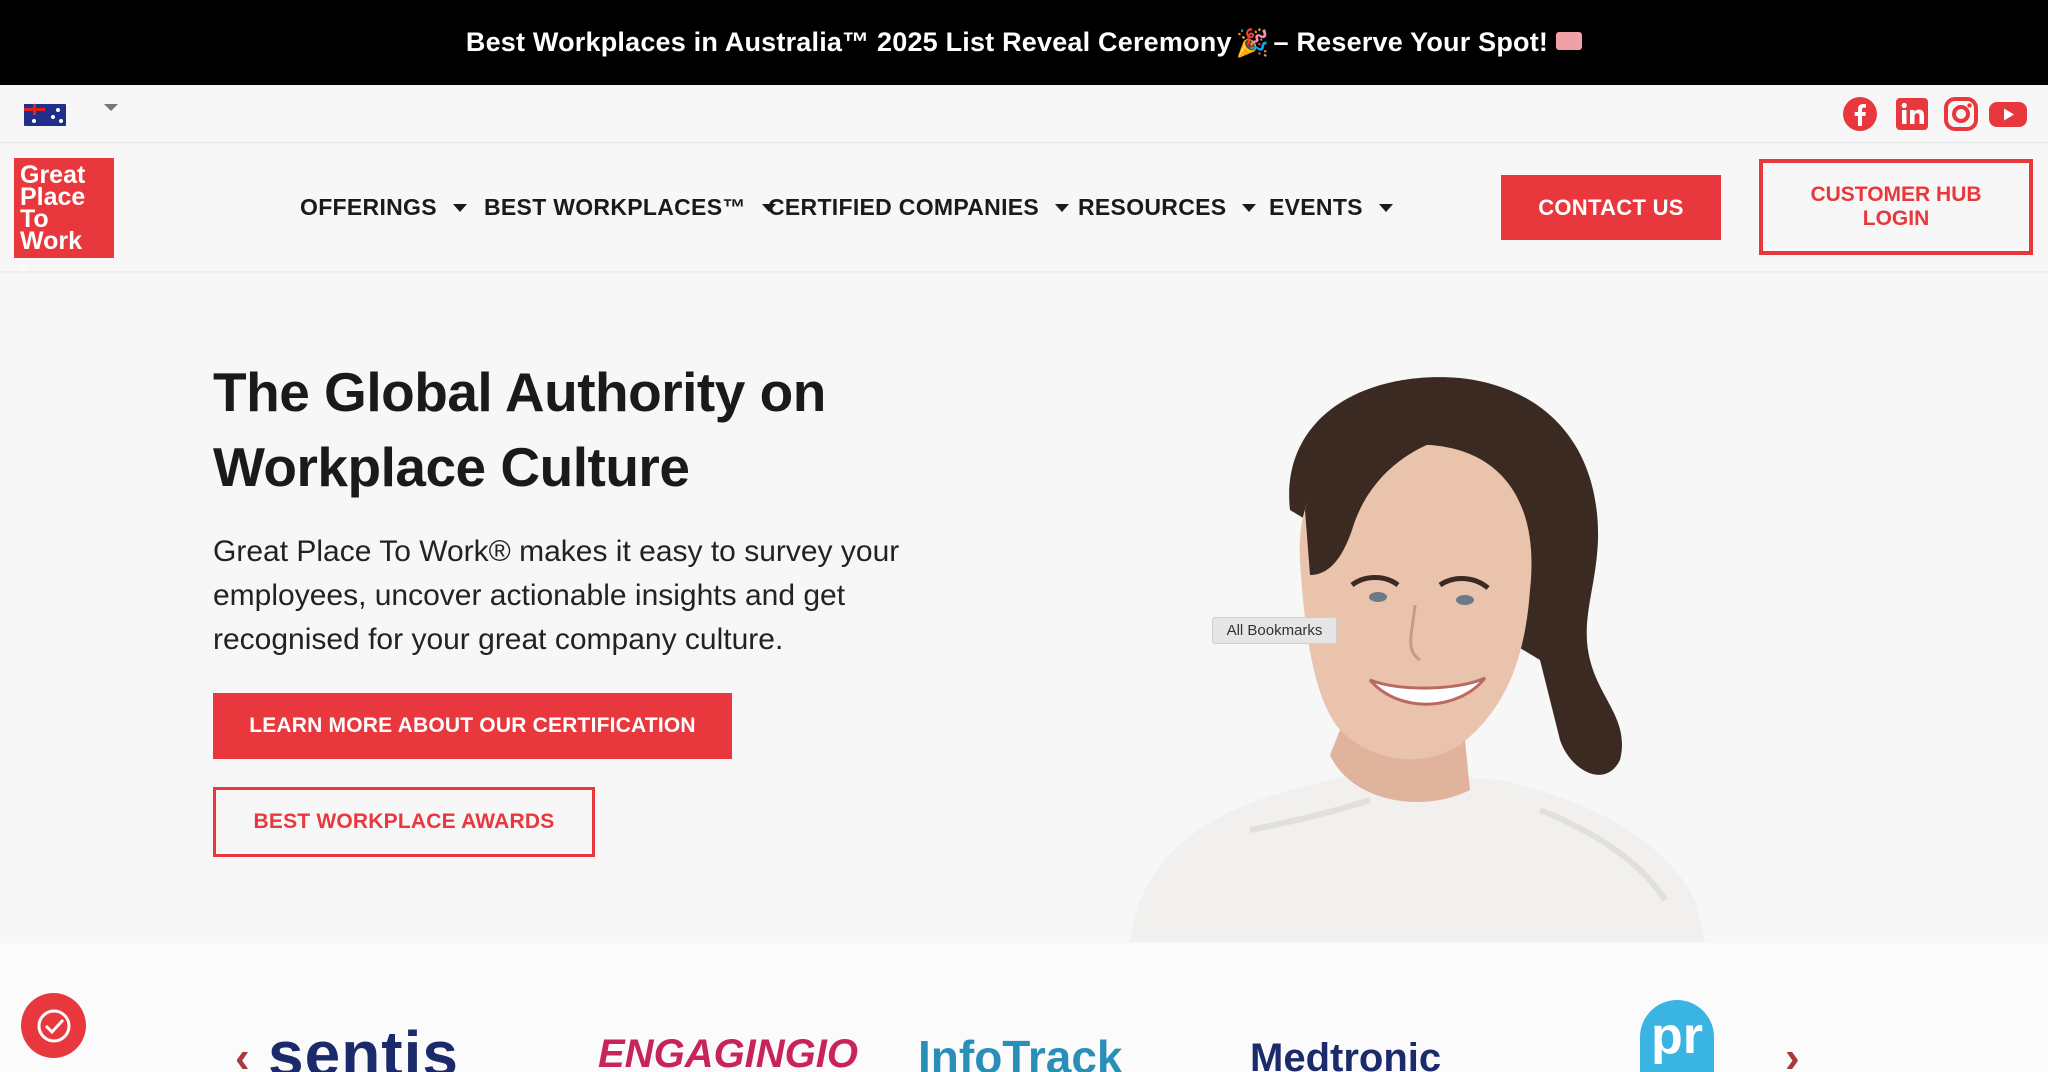 This screenshot has width=2048, height=1072. Describe the element at coordinates (1677, 1036) in the screenshot. I see `partner-logo-pr: pr` at that location.